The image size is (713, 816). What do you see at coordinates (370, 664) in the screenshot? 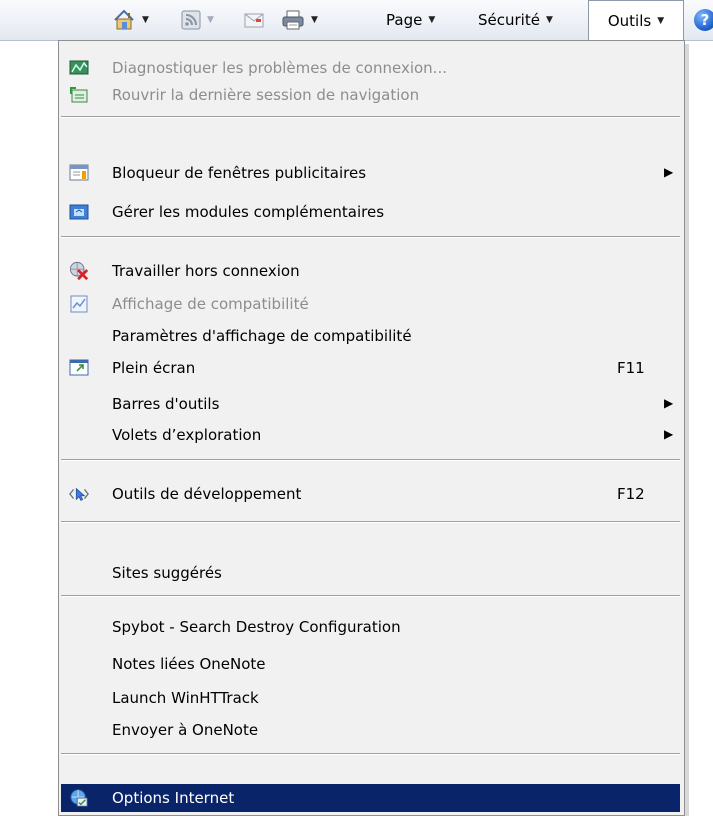
I see `menu-item-onenote-linked-notes: Notes liées OneNote` at bounding box center [370, 664].